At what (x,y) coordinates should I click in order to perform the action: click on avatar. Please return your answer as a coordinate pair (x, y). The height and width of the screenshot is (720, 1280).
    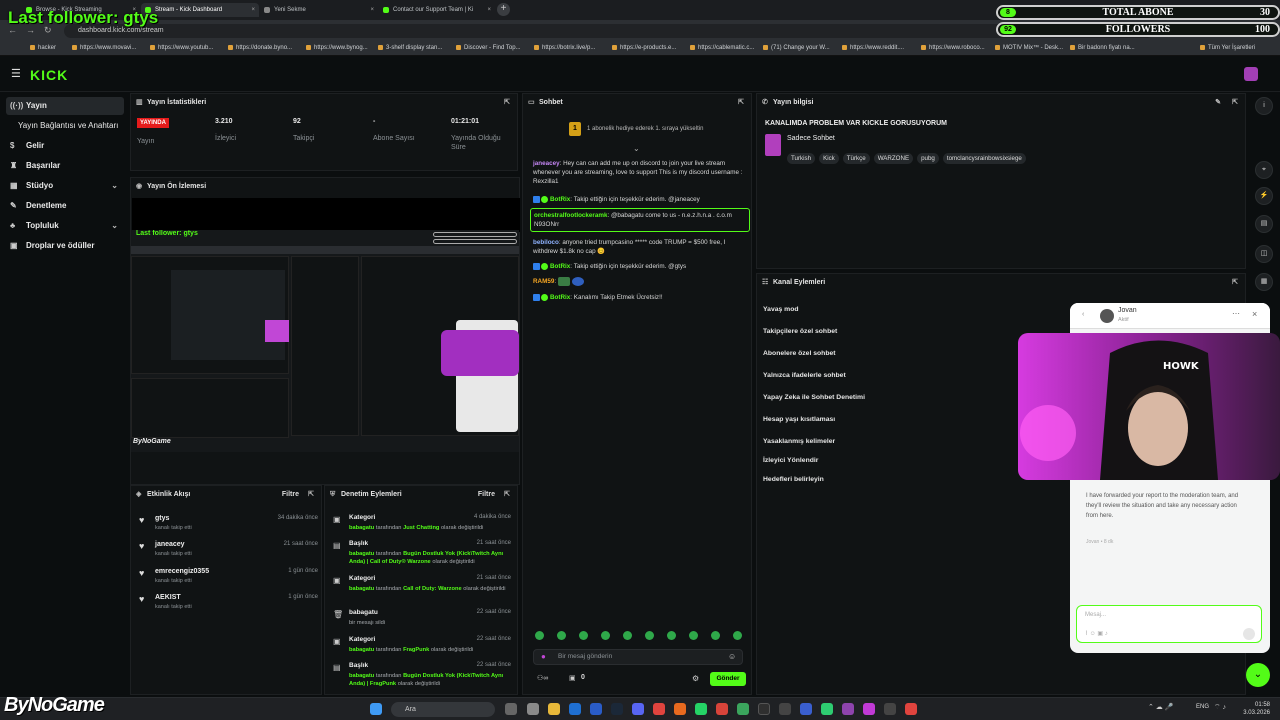
    Looking at the image, I should click on (1251, 74).